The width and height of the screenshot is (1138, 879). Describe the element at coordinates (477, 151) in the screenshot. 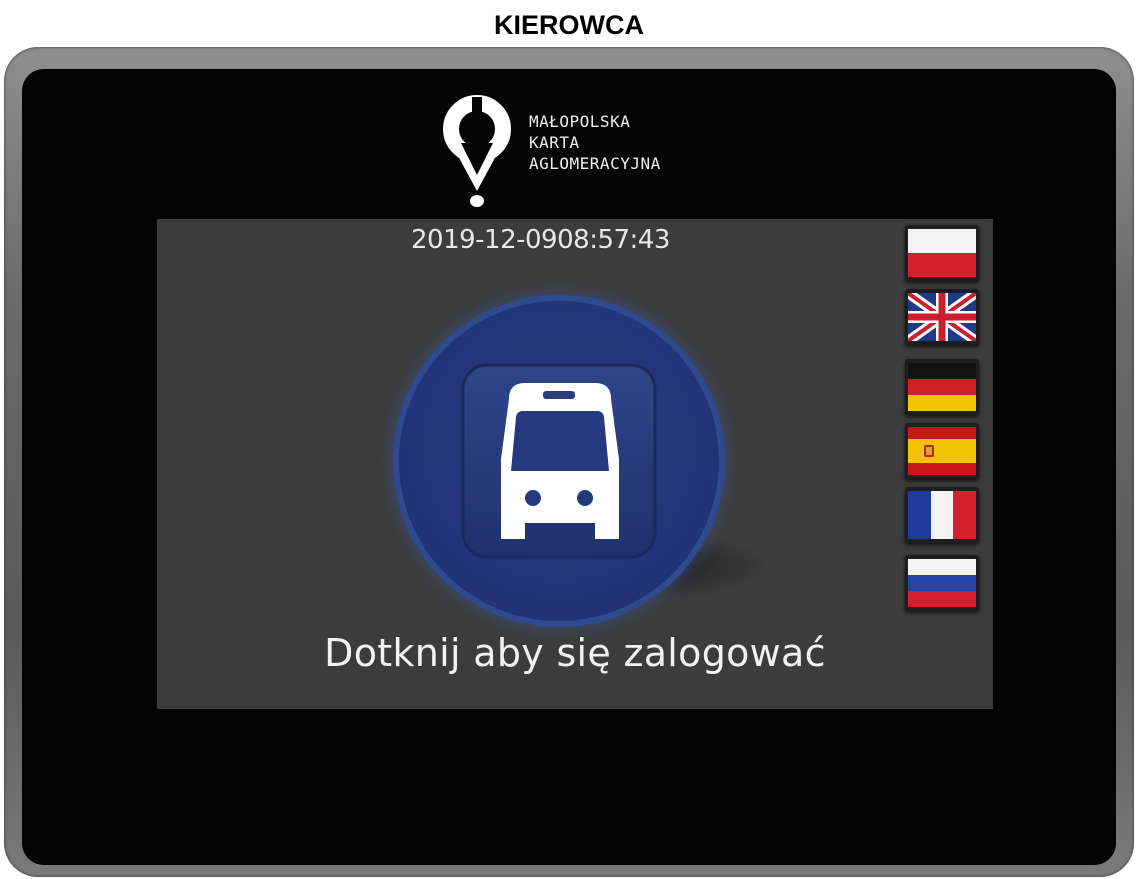

I see `map-pin-logo-icon` at that location.